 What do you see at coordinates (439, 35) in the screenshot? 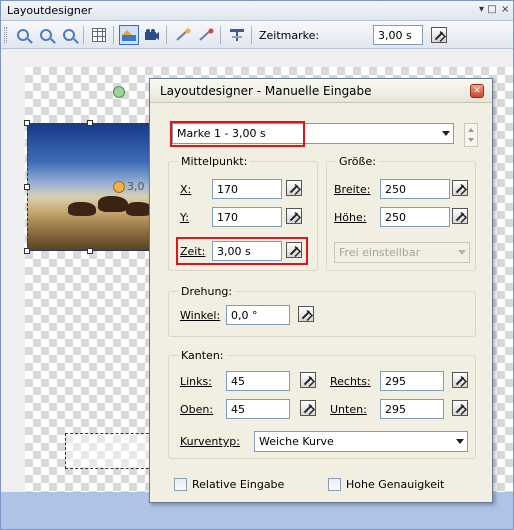
I see `zeitmarke-key-button` at bounding box center [439, 35].